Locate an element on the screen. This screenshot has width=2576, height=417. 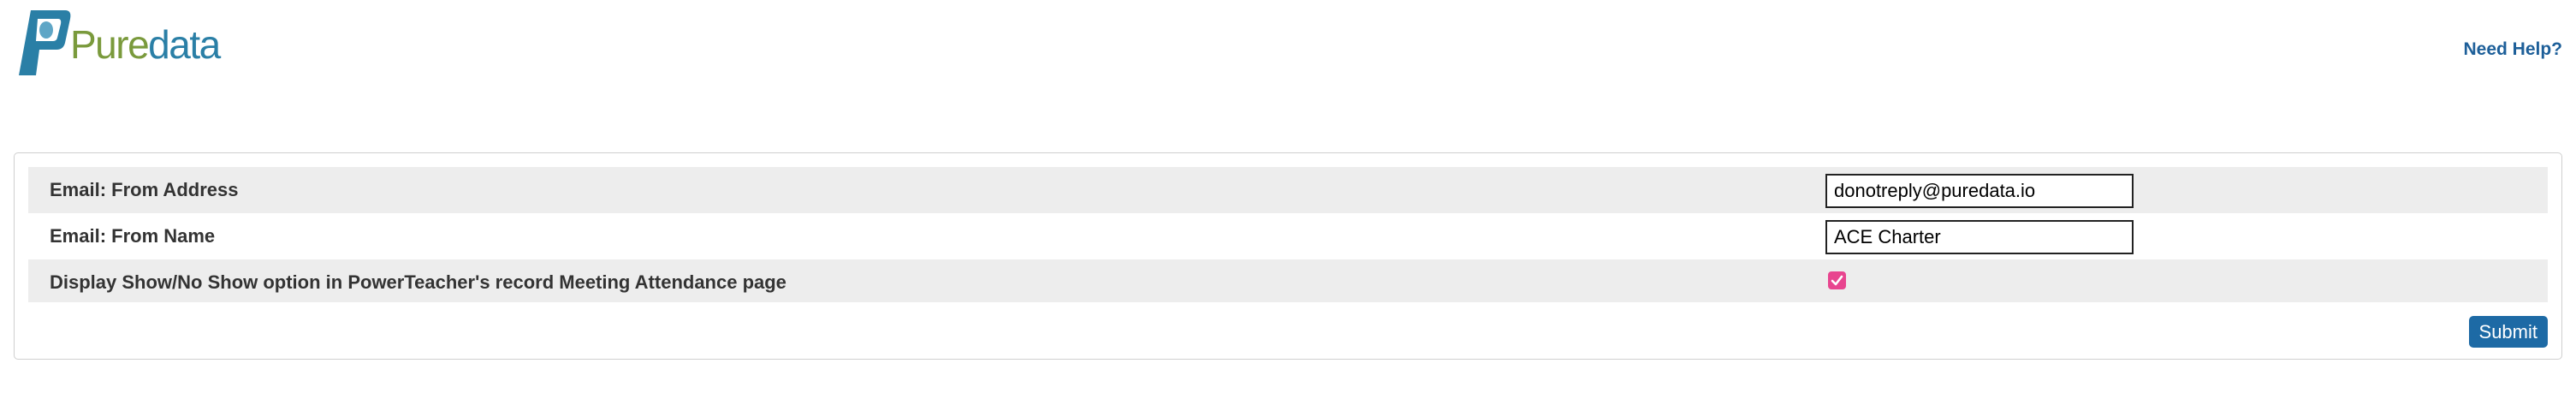
brand-name-pure: Pure is located at coordinates (110, 44).